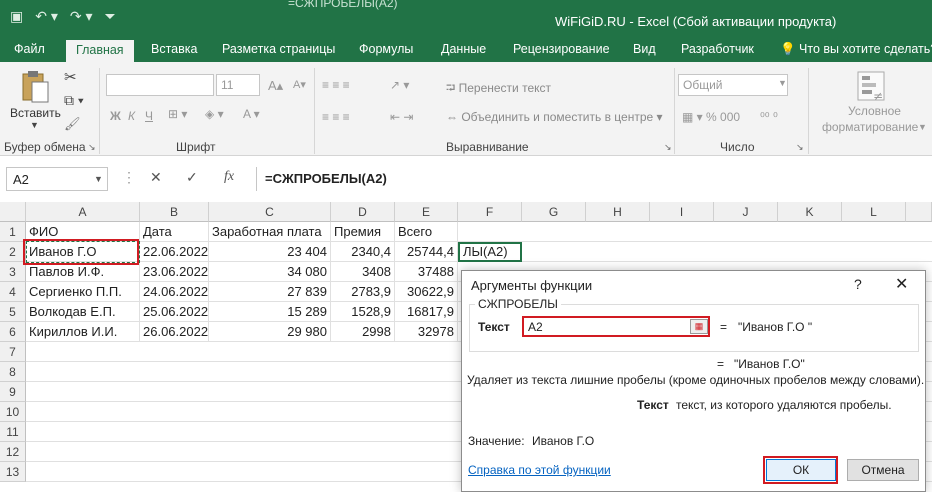 This screenshot has height=492, width=932. What do you see at coordinates (711, 117) in the screenshot?
I see `accounting-icon: ▦ ▾ % 000` at bounding box center [711, 117].